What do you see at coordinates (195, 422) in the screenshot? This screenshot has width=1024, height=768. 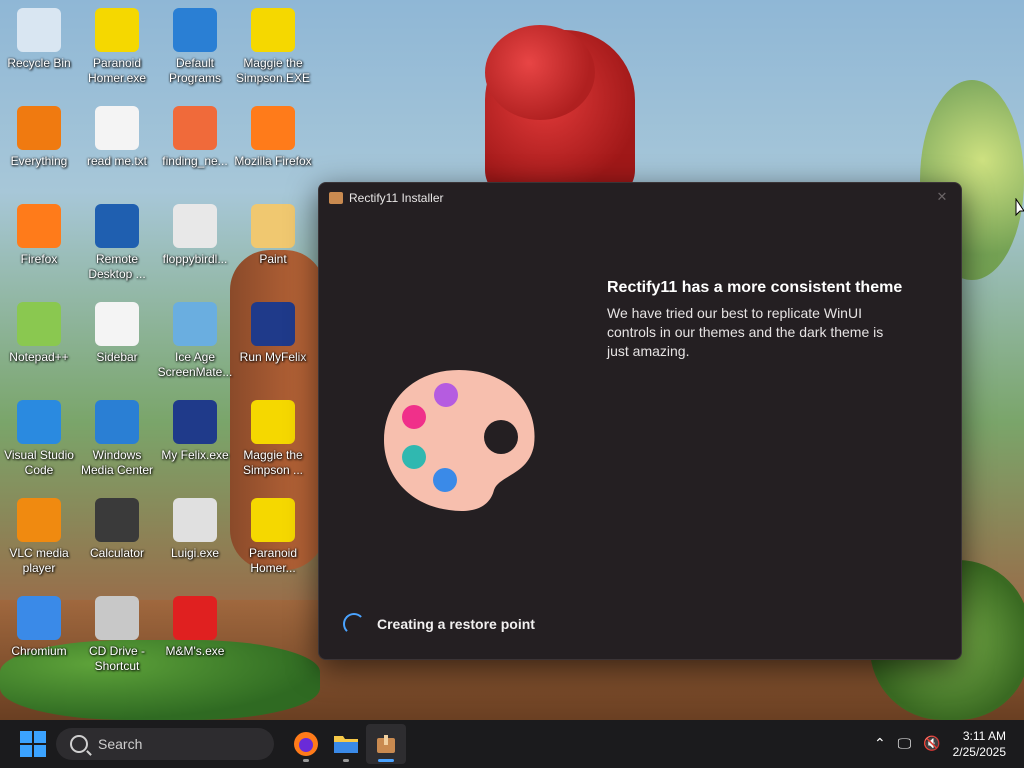 I see `felix-icon` at bounding box center [195, 422].